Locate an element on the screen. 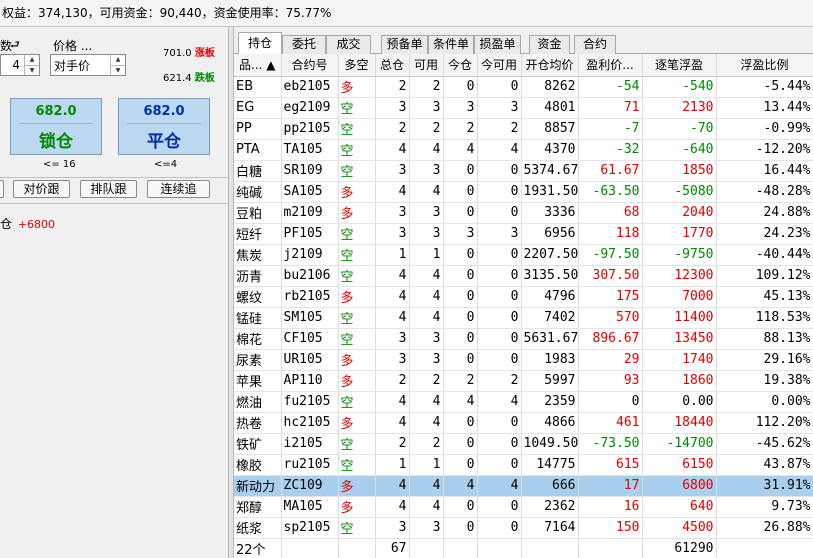 The width and height of the screenshot is (813, 558). cell-pnl-price: 461 is located at coordinates (610, 423).